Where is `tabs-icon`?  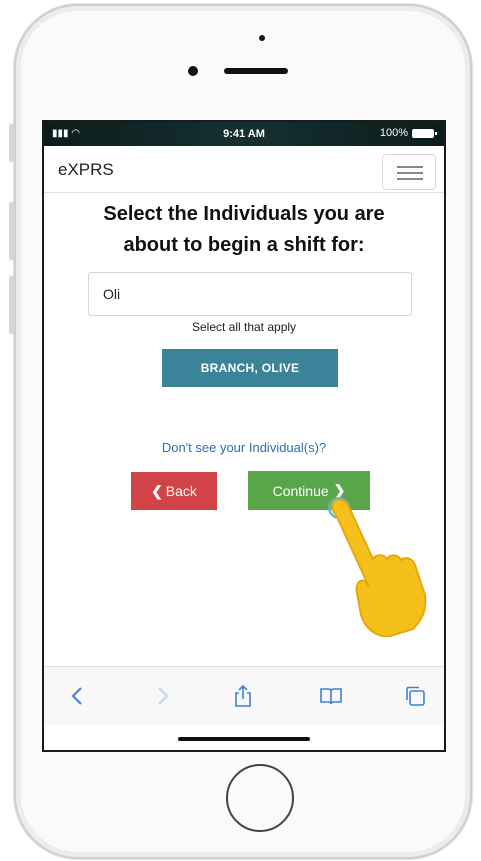 tabs-icon is located at coordinates (415, 696).